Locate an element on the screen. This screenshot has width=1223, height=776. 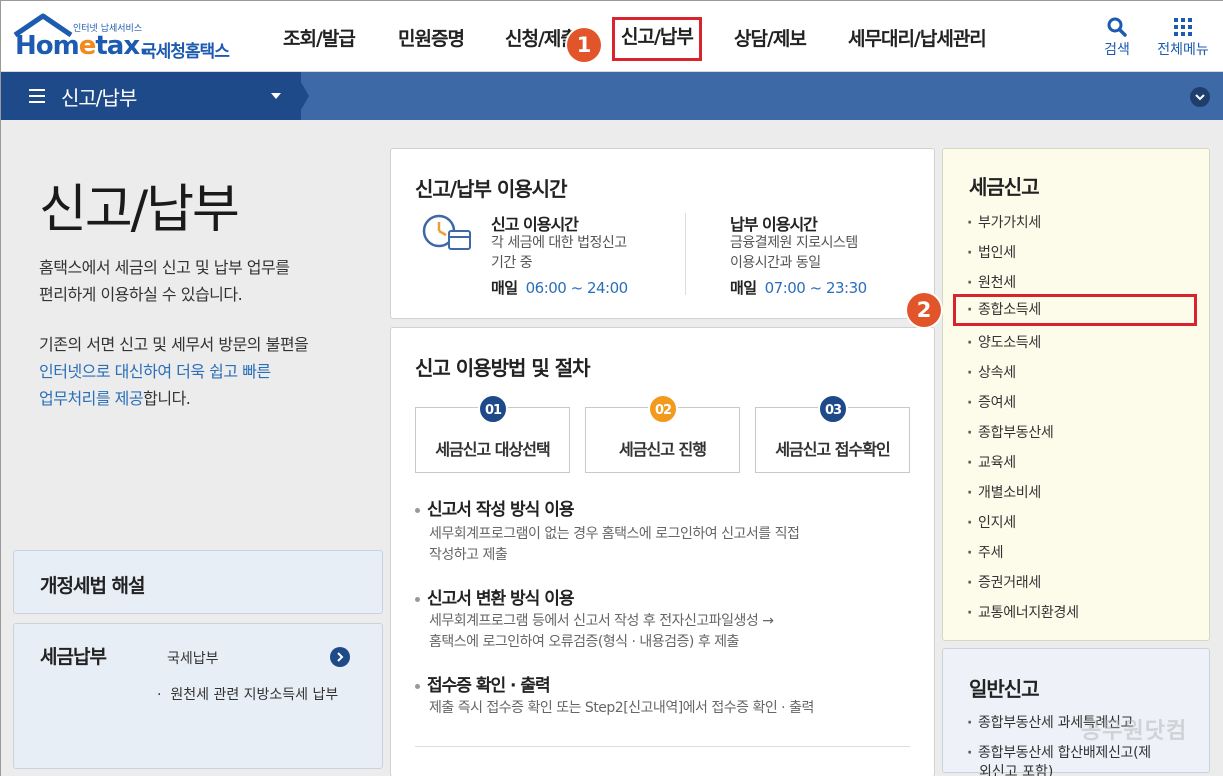
search-button: 검색 is located at coordinates (1117, 37).